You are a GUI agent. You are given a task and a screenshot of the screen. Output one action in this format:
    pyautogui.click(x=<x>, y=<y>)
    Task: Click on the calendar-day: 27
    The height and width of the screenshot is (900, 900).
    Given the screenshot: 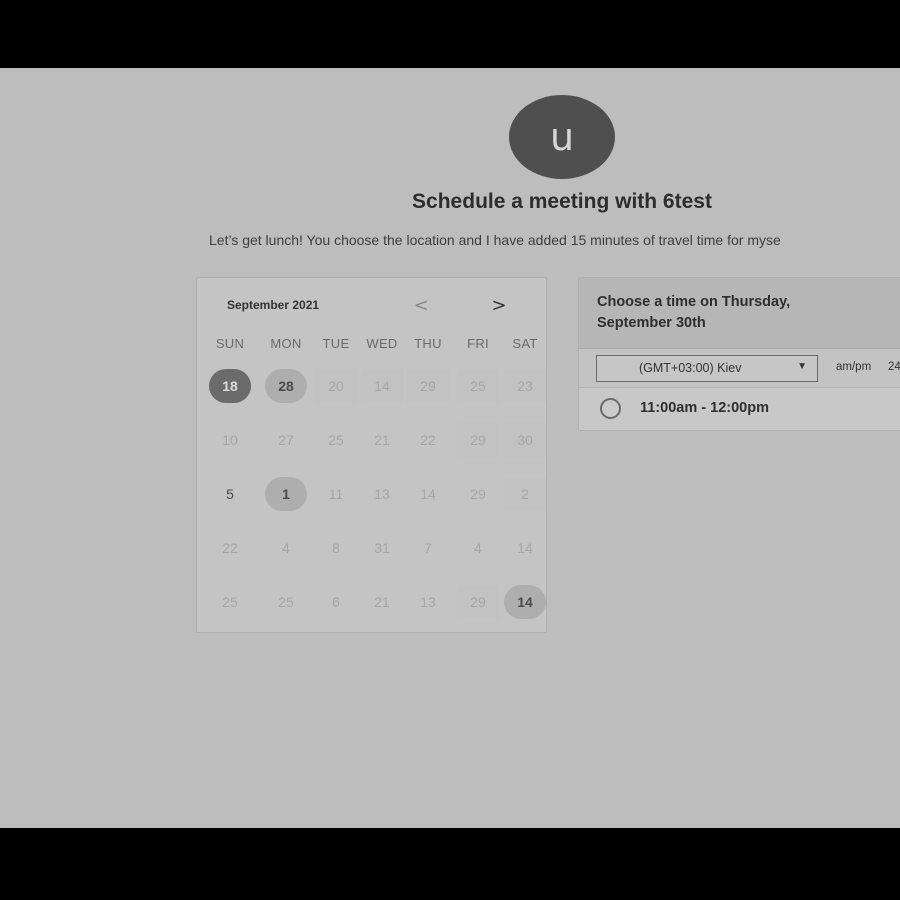 What is the action you would take?
    pyautogui.click(x=286, y=440)
    